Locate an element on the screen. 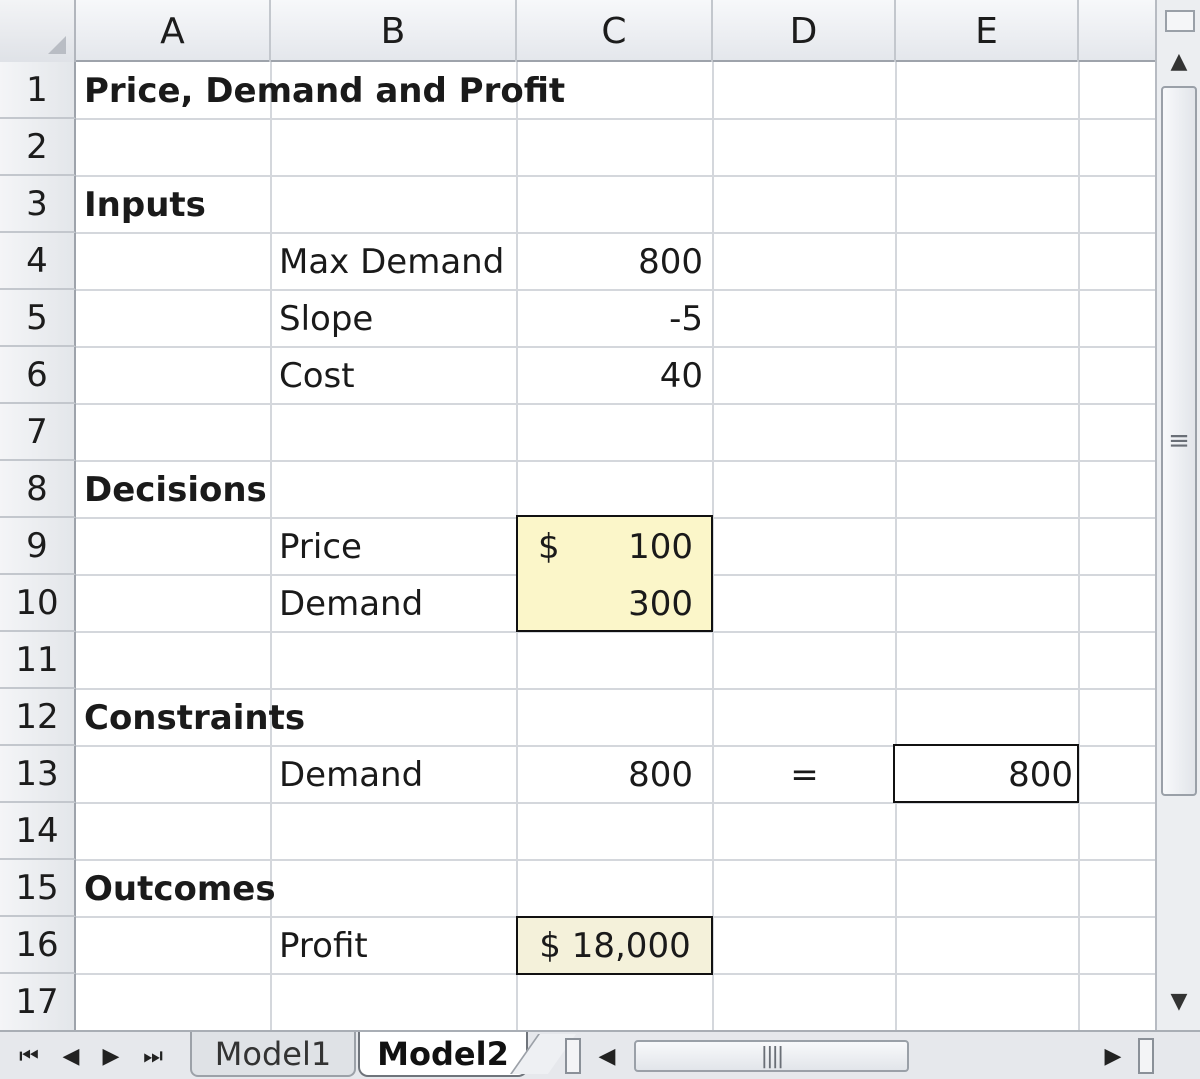 This screenshot has width=1200, height=1079. column-header-b: B is located at coordinates (394, 31).